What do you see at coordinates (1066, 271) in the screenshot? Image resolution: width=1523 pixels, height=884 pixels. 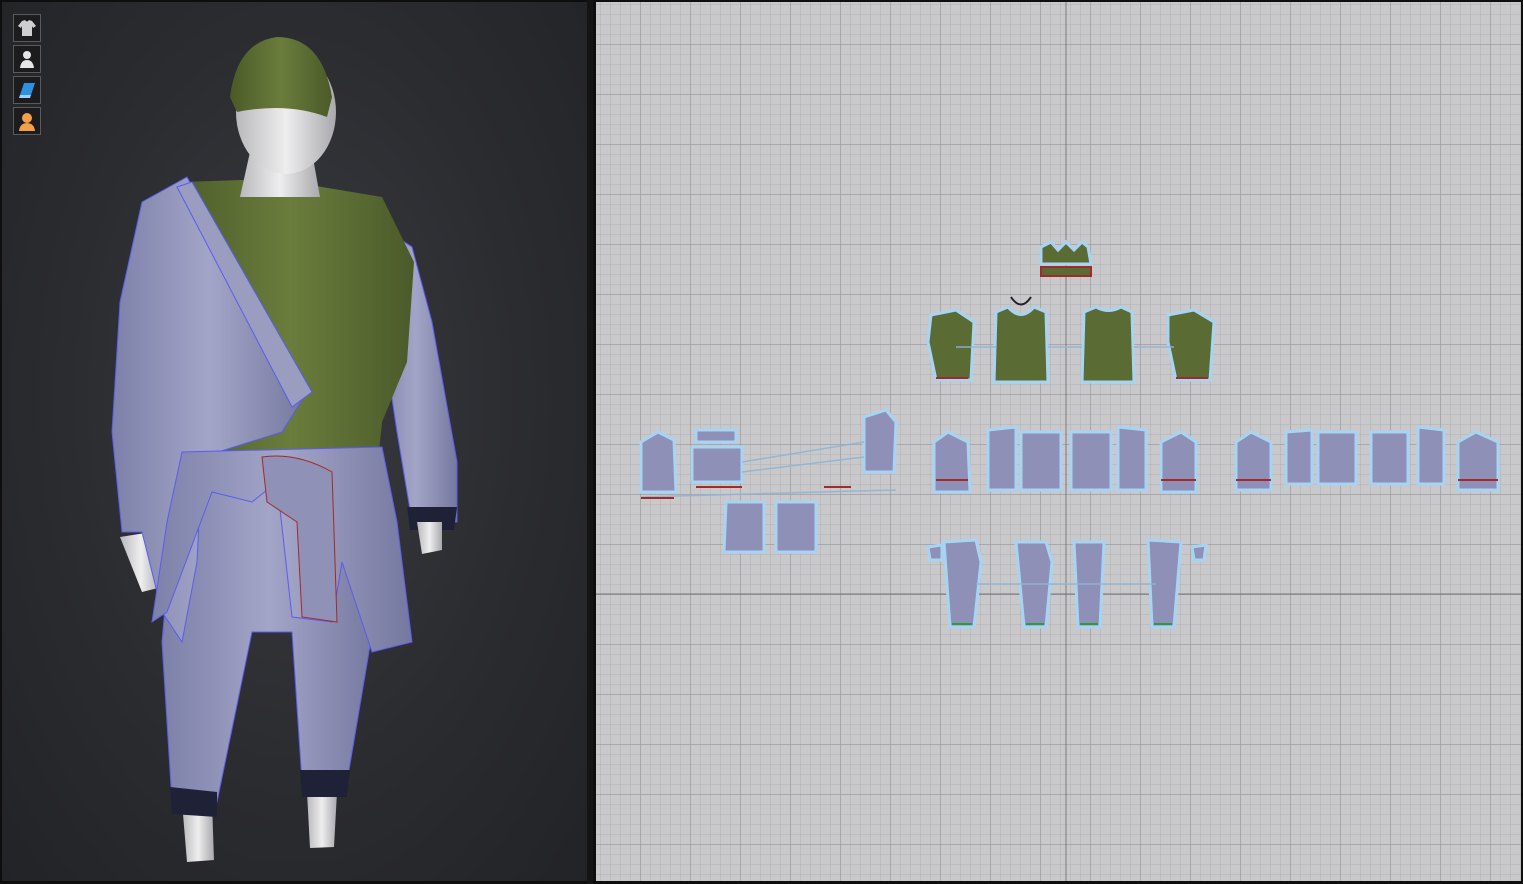 I see `beanie-band-piece` at bounding box center [1066, 271].